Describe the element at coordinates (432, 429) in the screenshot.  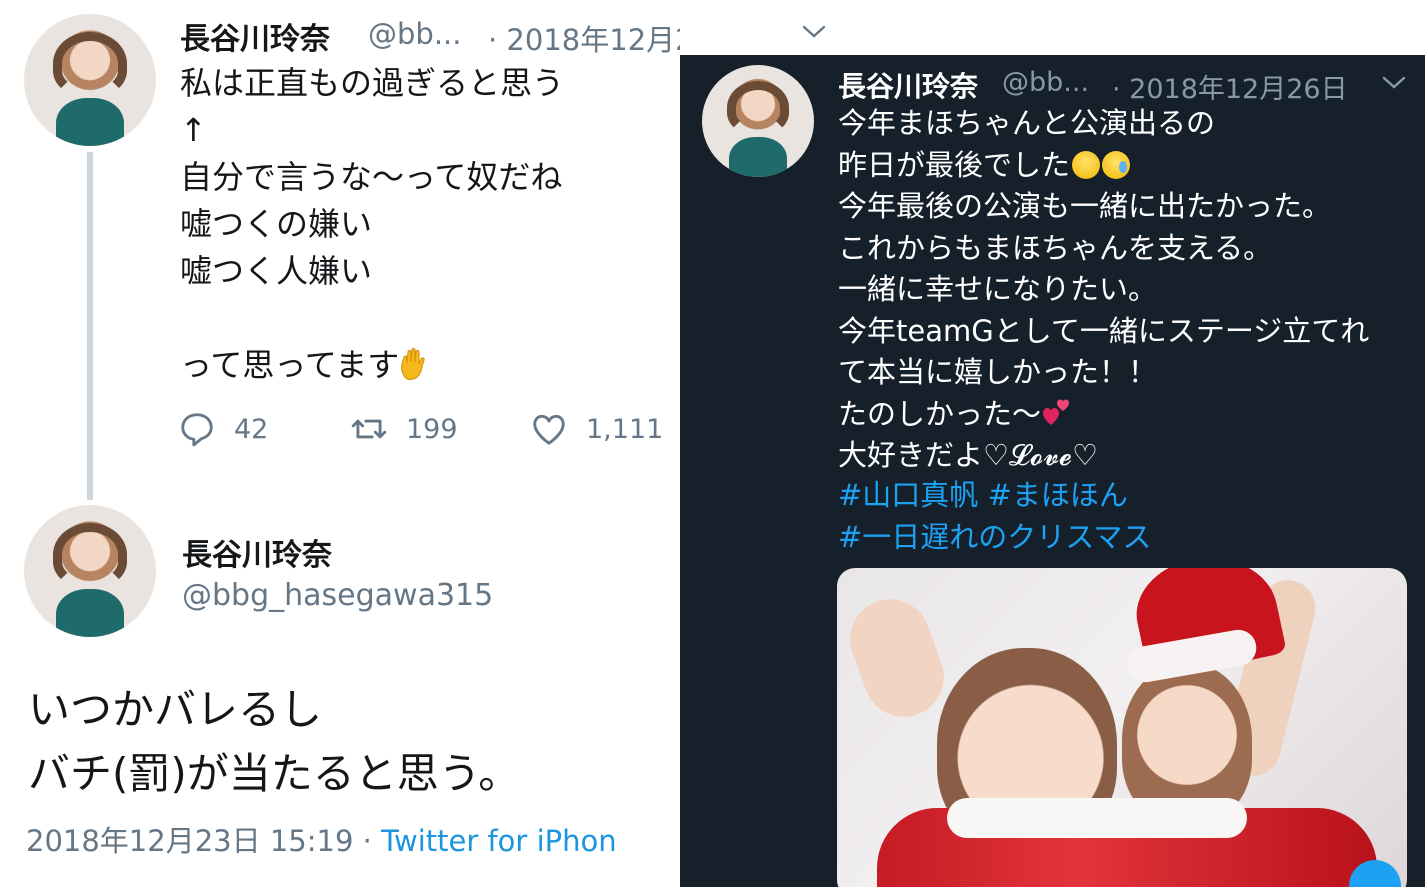
I see `retweet-count: 199` at that location.